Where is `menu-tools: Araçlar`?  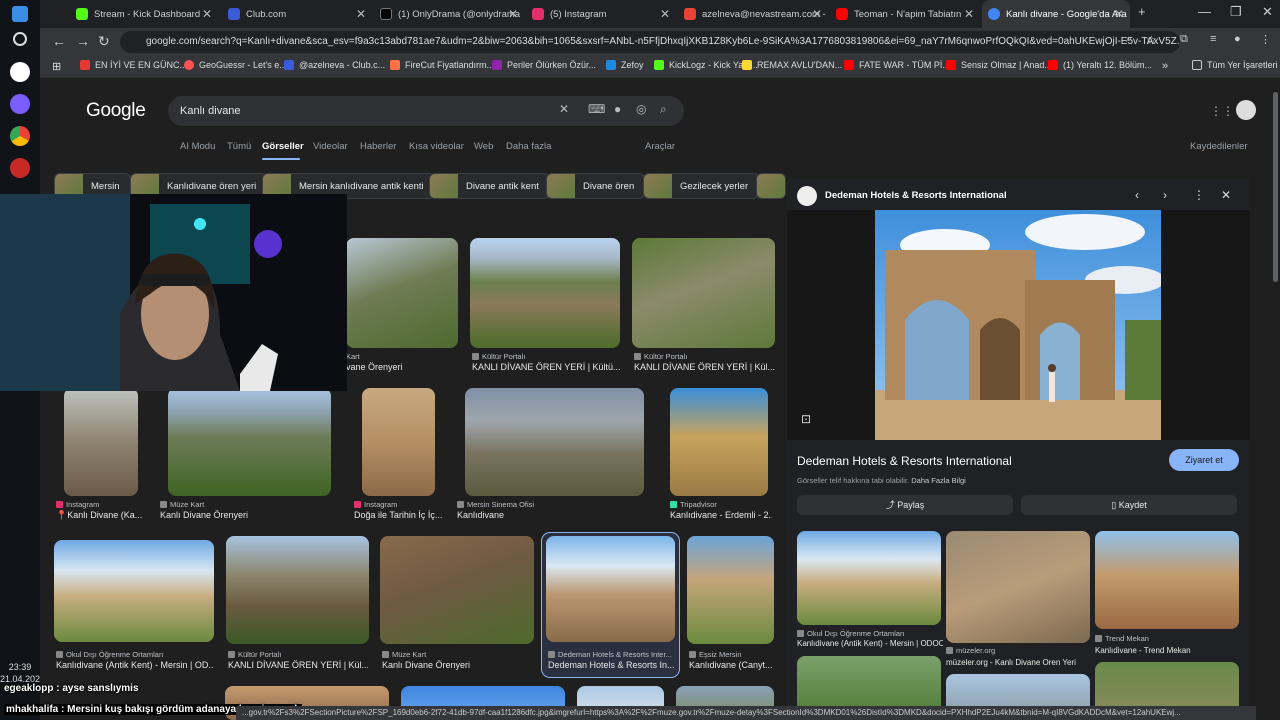 menu-tools: Araçlar is located at coordinates (660, 146).